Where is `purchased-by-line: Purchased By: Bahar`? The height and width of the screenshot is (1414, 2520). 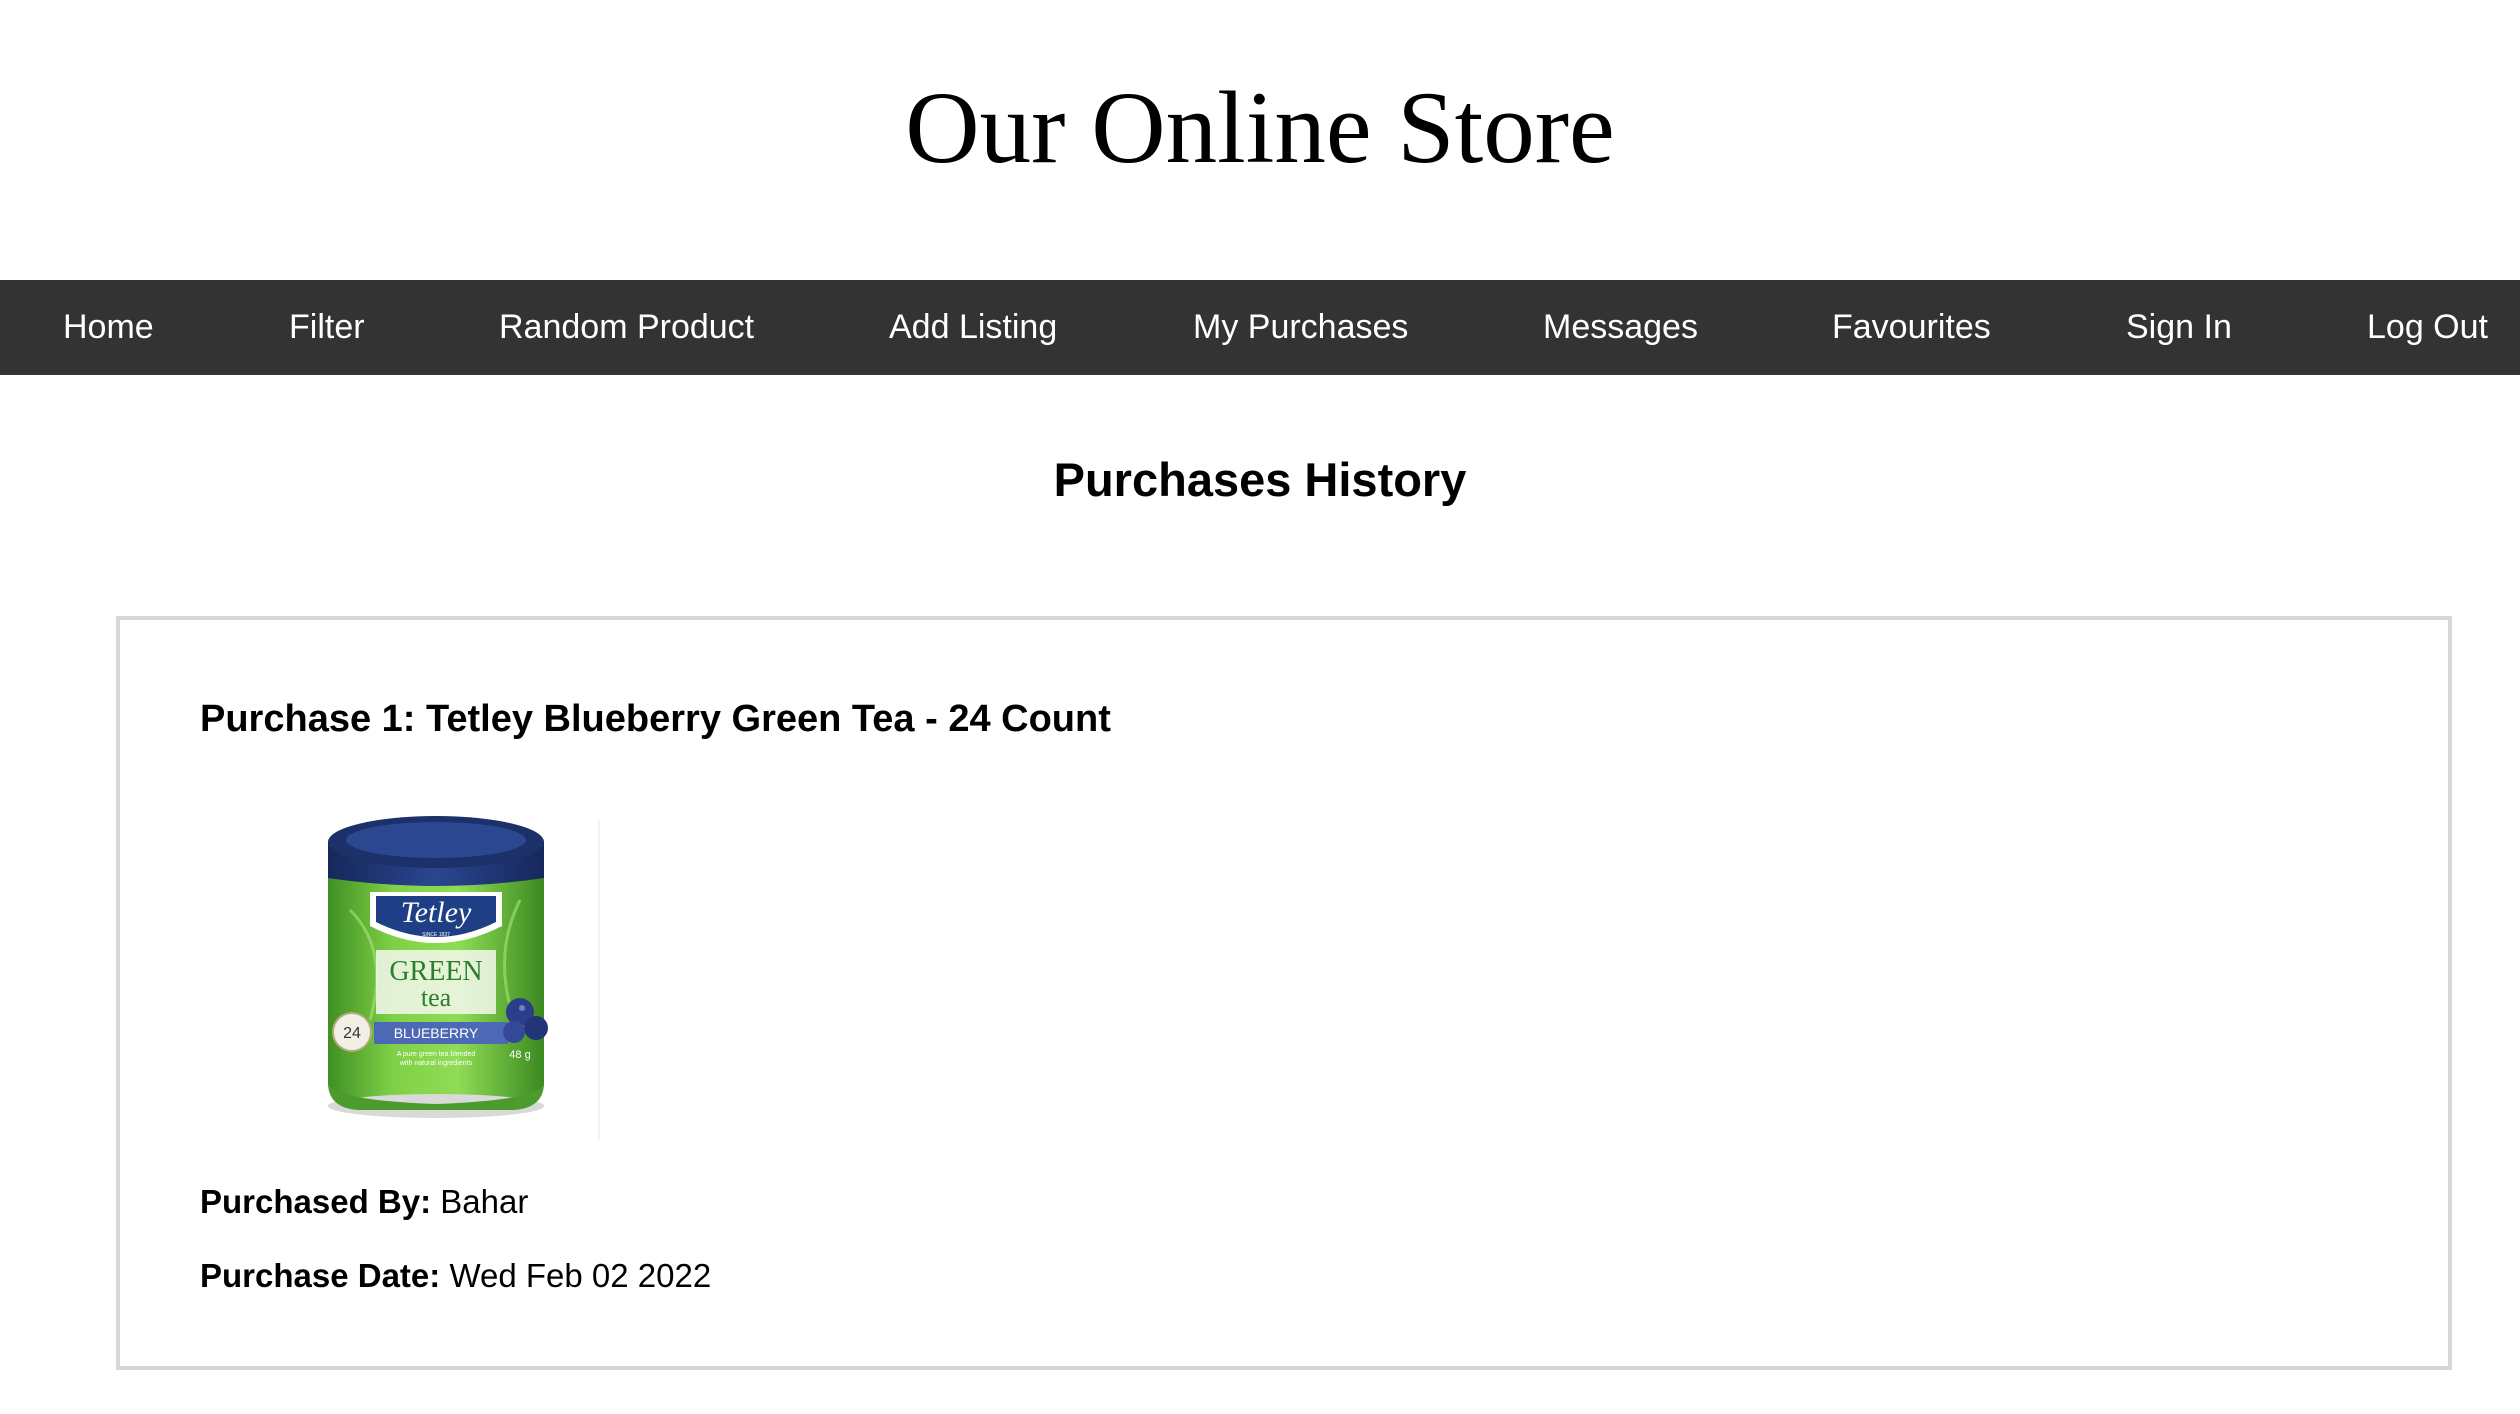
purchased-by-line: Purchased By: Bahar is located at coordinates (364, 1202).